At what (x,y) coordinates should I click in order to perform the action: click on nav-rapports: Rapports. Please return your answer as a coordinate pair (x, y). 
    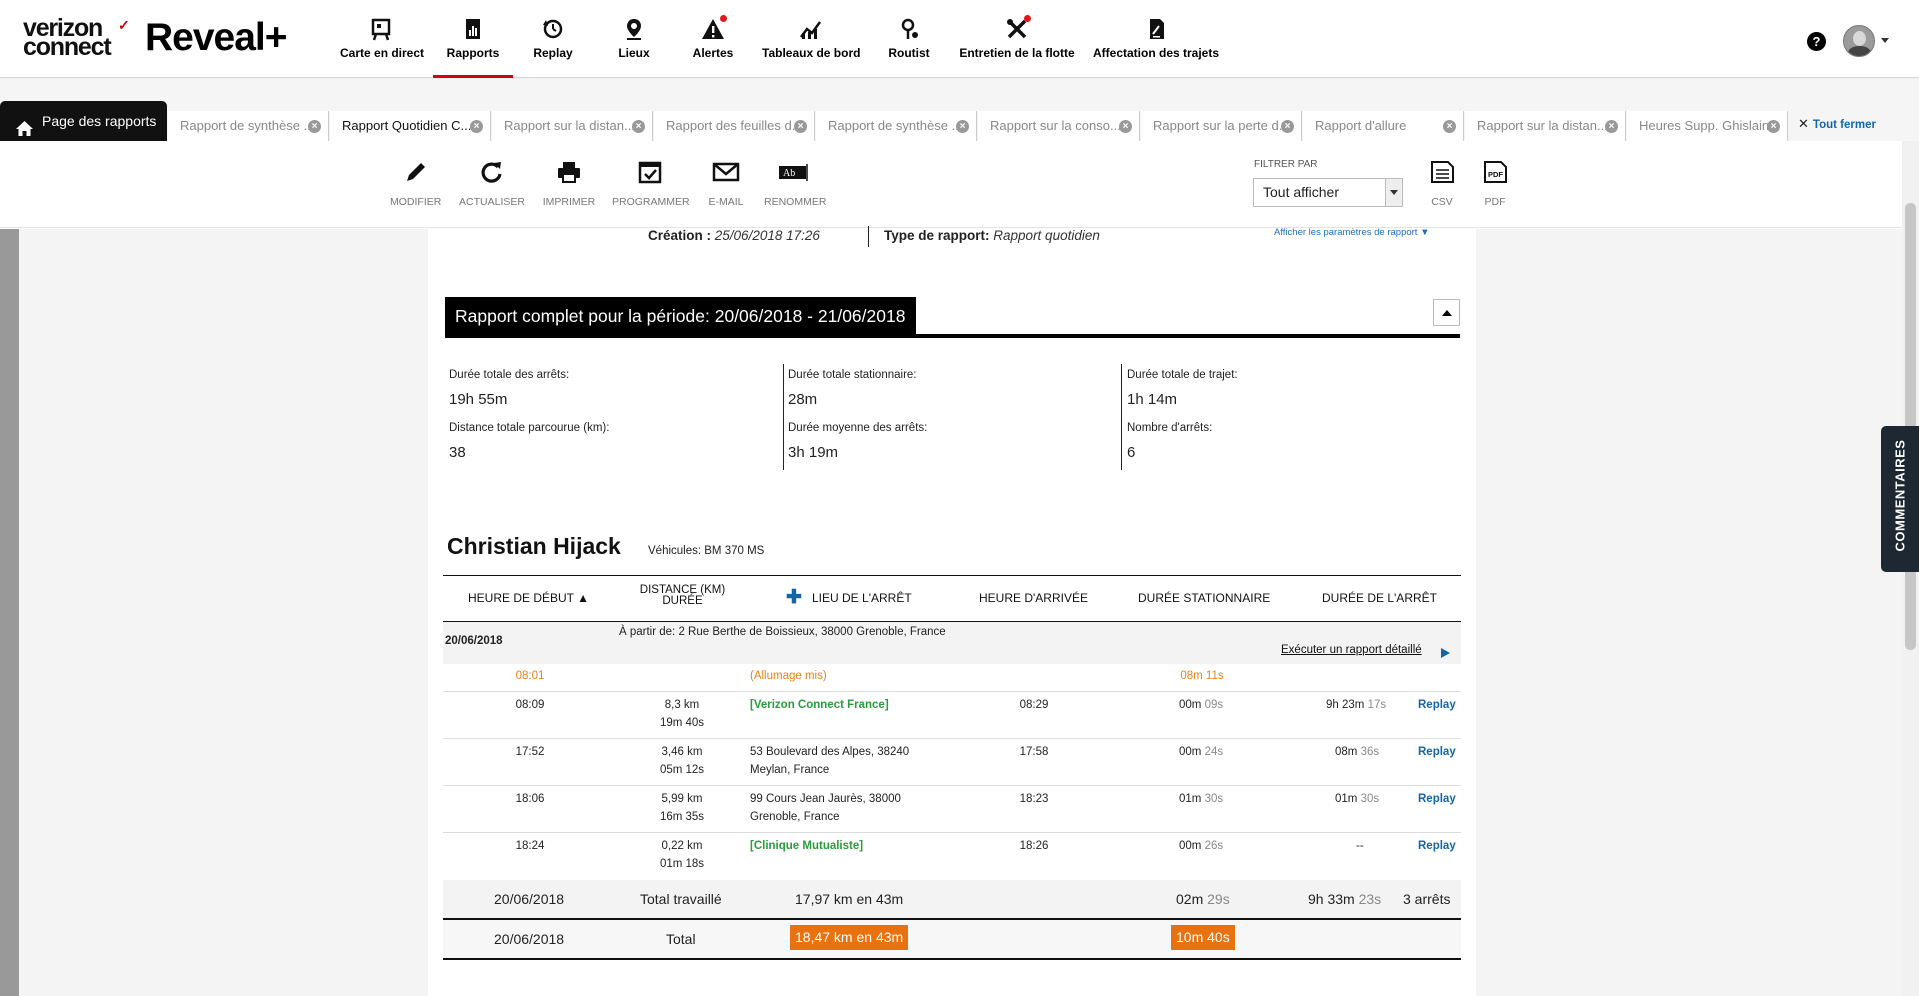
    Looking at the image, I should click on (473, 47).